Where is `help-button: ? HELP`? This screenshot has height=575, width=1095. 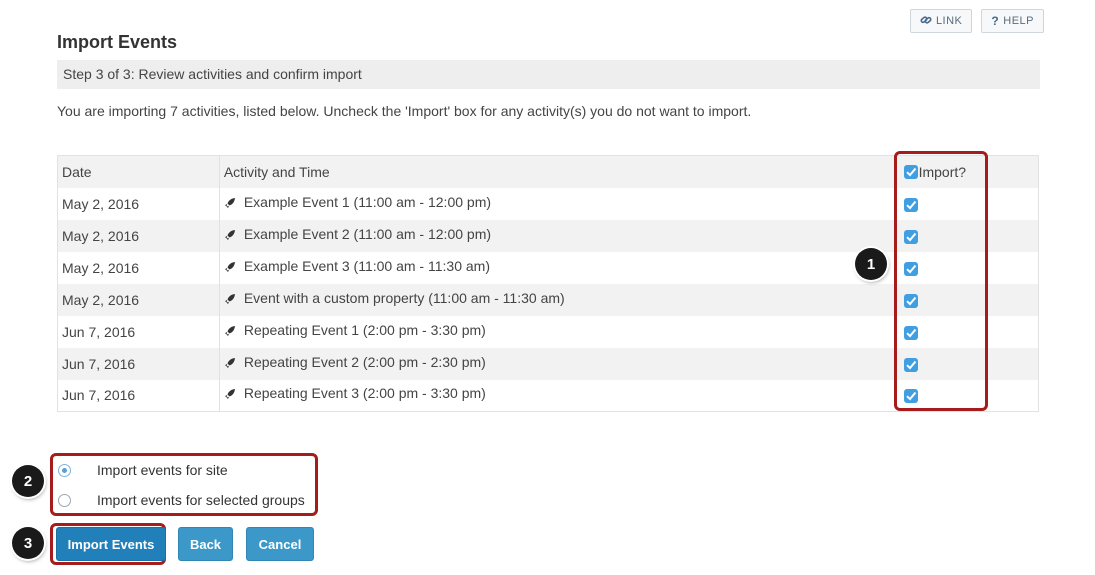
help-button: ? HELP is located at coordinates (1012, 21).